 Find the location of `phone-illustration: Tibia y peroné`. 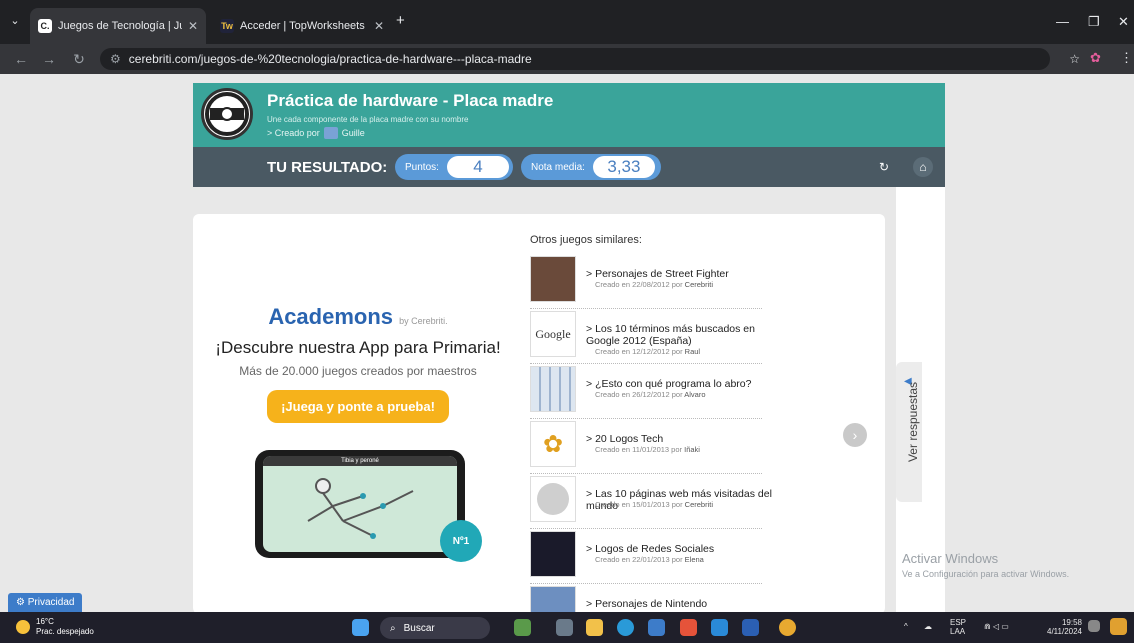

phone-illustration: Tibia y peroné is located at coordinates (360, 504).